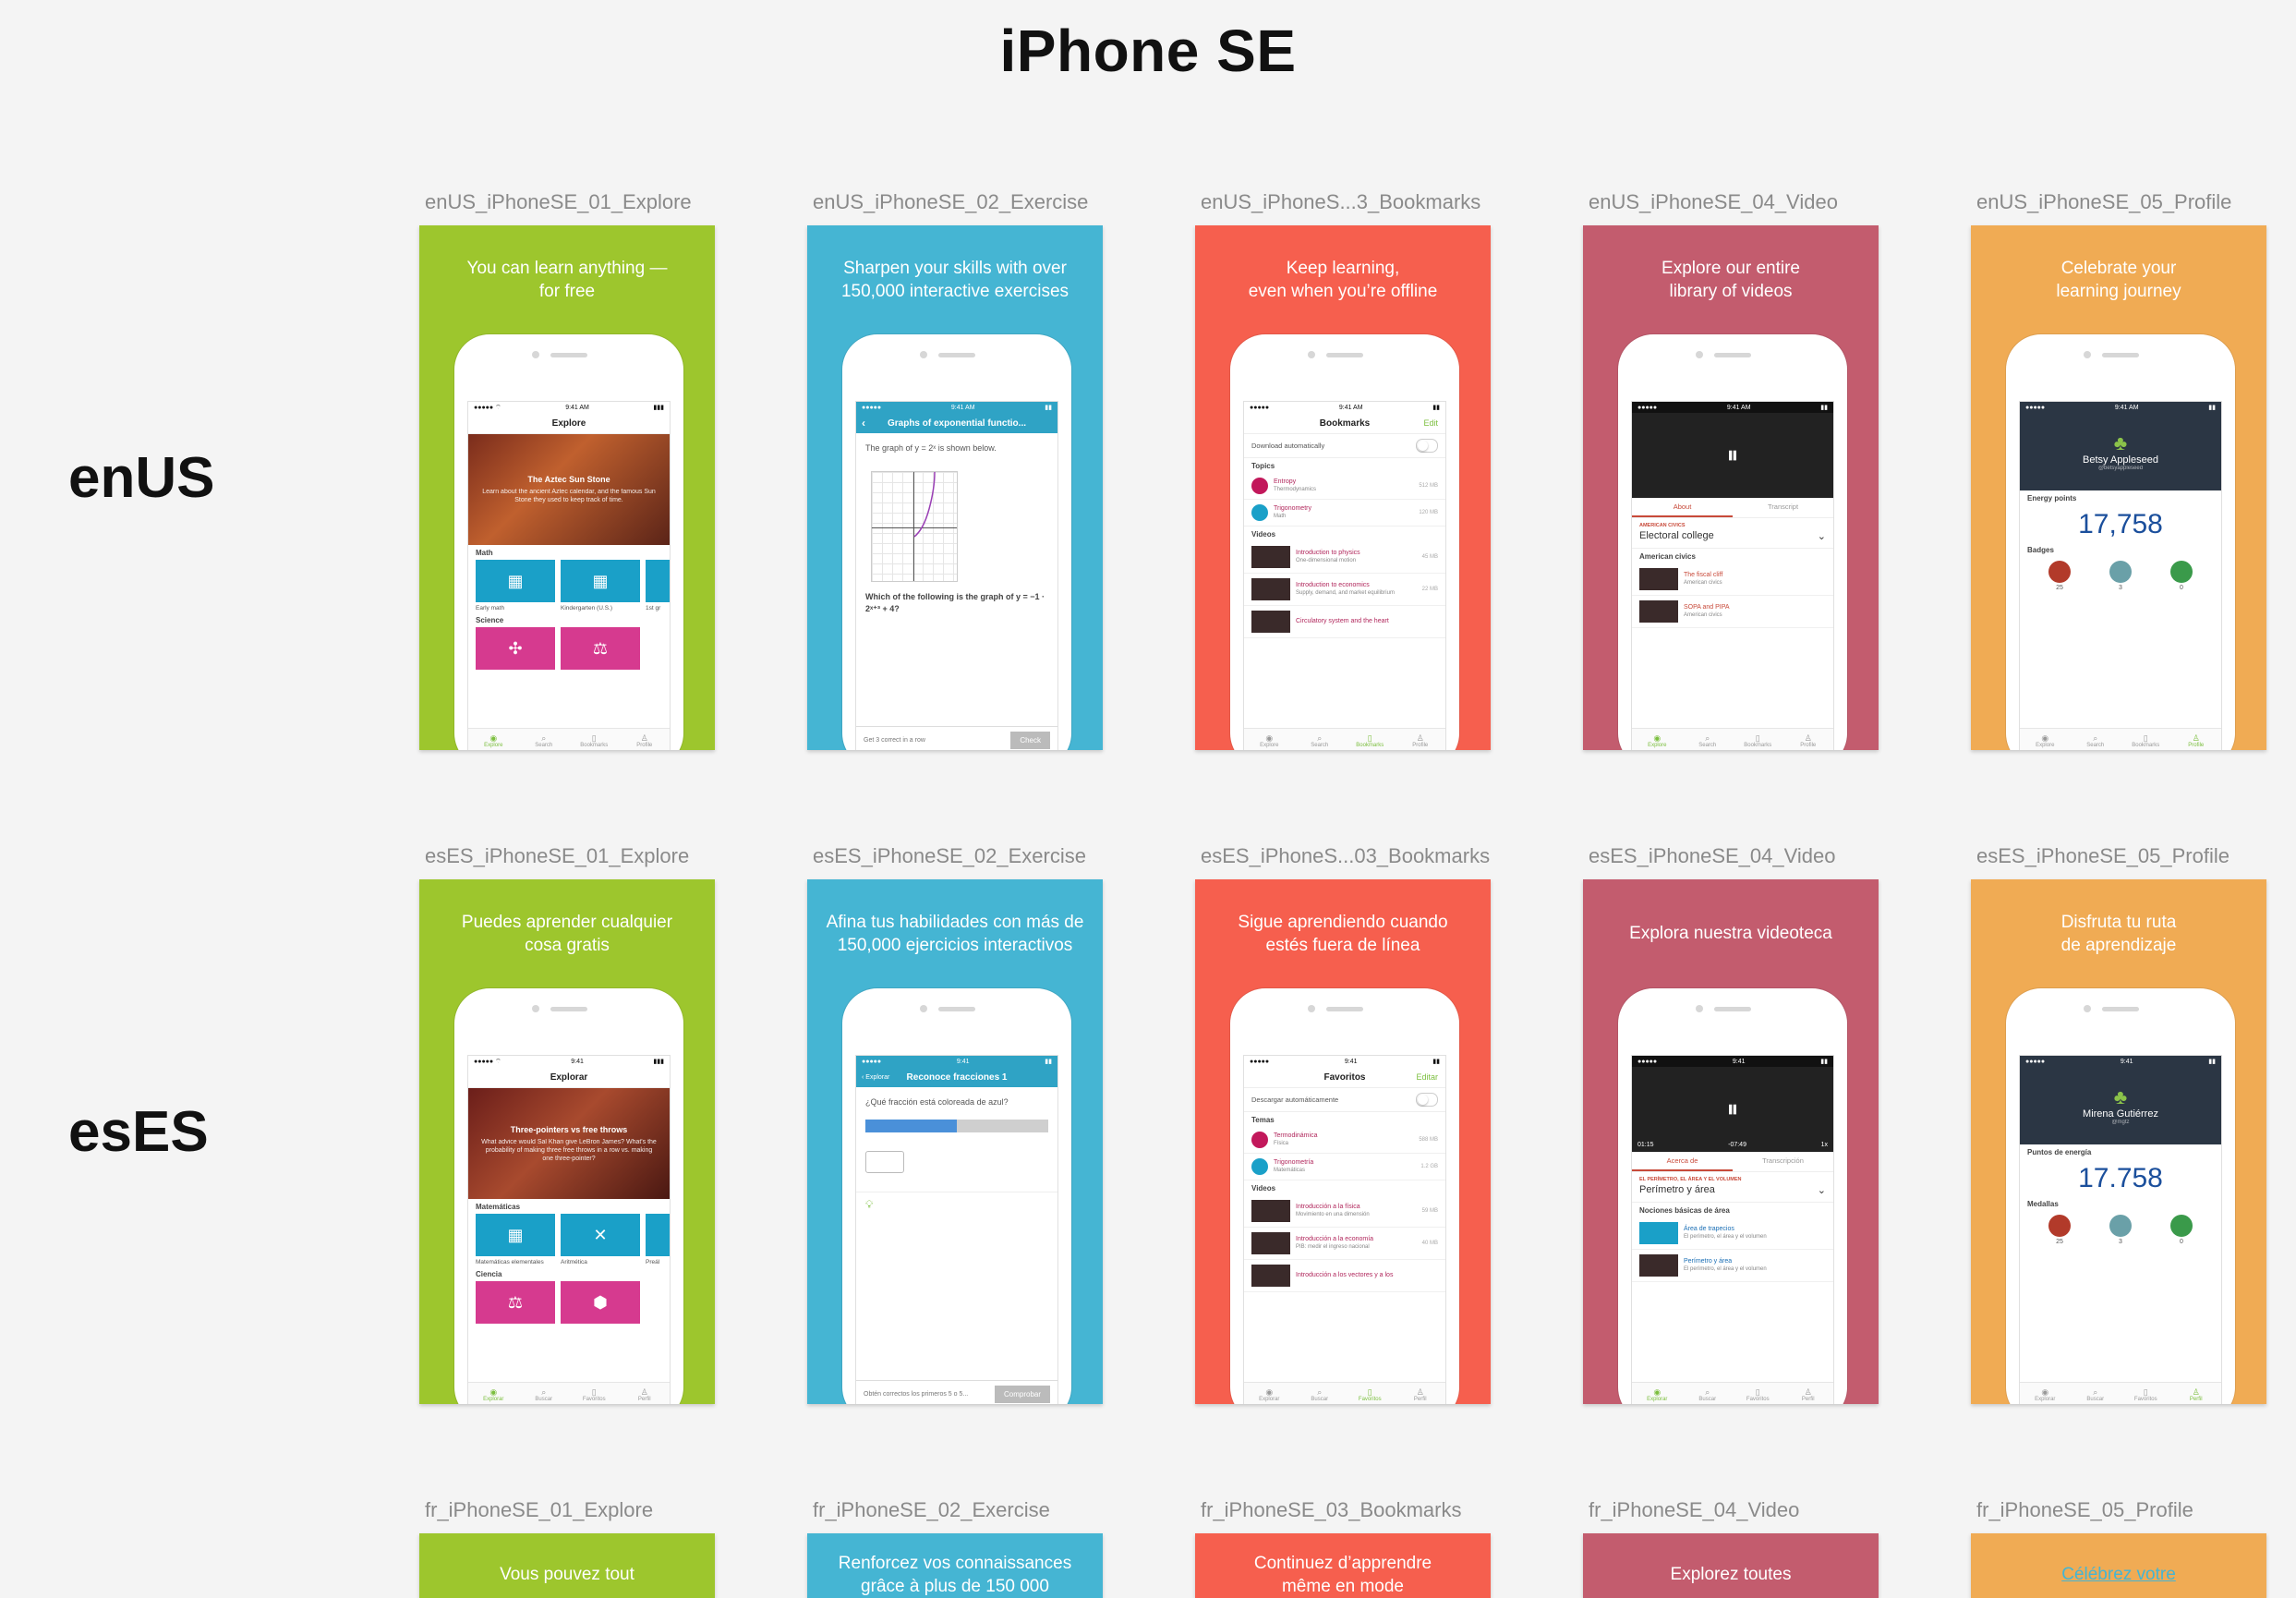 Image resolution: width=2296 pixels, height=1598 pixels. What do you see at coordinates (658, 1240) in the screenshot?
I see `tile-prealgebra: Preál` at bounding box center [658, 1240].